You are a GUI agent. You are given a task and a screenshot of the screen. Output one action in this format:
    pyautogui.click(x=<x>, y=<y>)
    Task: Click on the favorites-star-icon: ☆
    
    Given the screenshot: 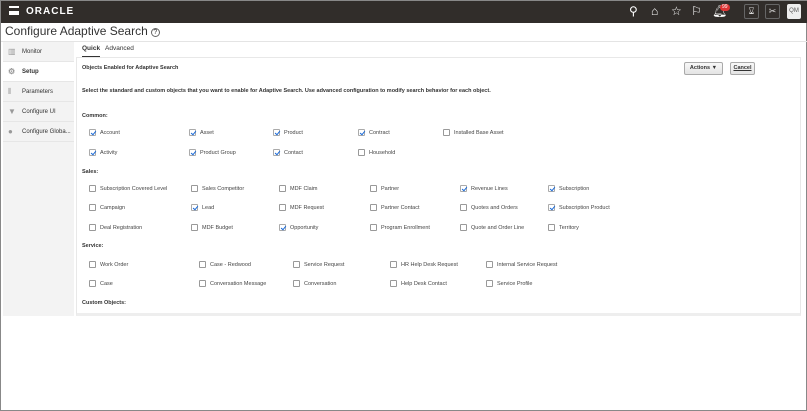 What is the action you would take?
    pyautogui.click(x=676, y=11)
    